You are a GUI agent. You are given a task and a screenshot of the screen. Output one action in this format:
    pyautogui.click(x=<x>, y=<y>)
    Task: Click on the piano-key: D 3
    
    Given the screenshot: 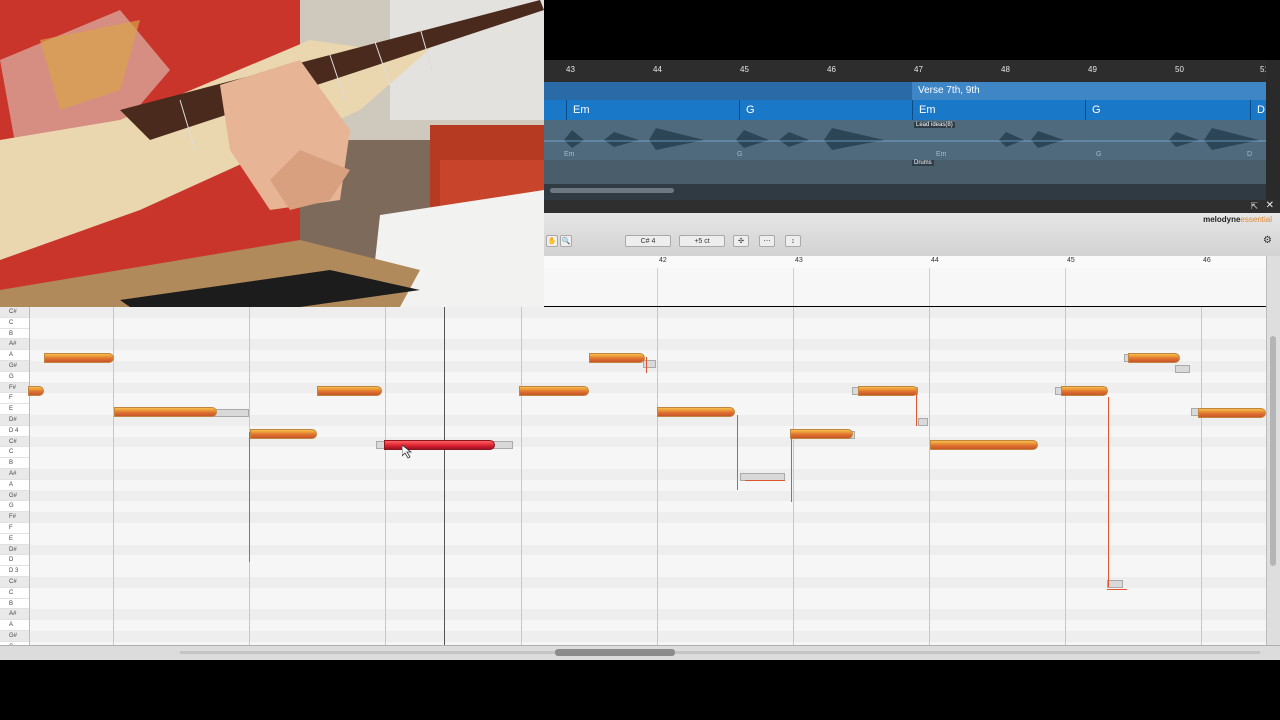 What is the action you would take?
    pyautogui.click(x=14, y=571)
    